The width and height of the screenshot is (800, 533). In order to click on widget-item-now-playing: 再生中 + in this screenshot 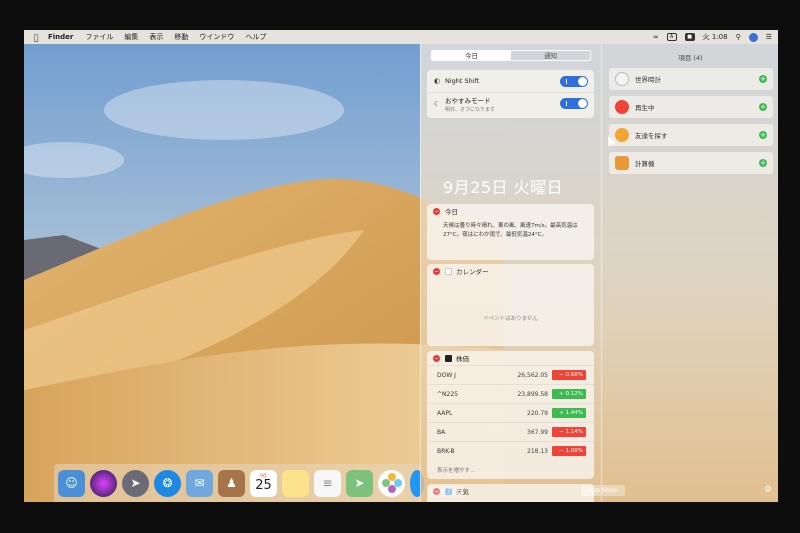, I will do `click(691, 107)`.